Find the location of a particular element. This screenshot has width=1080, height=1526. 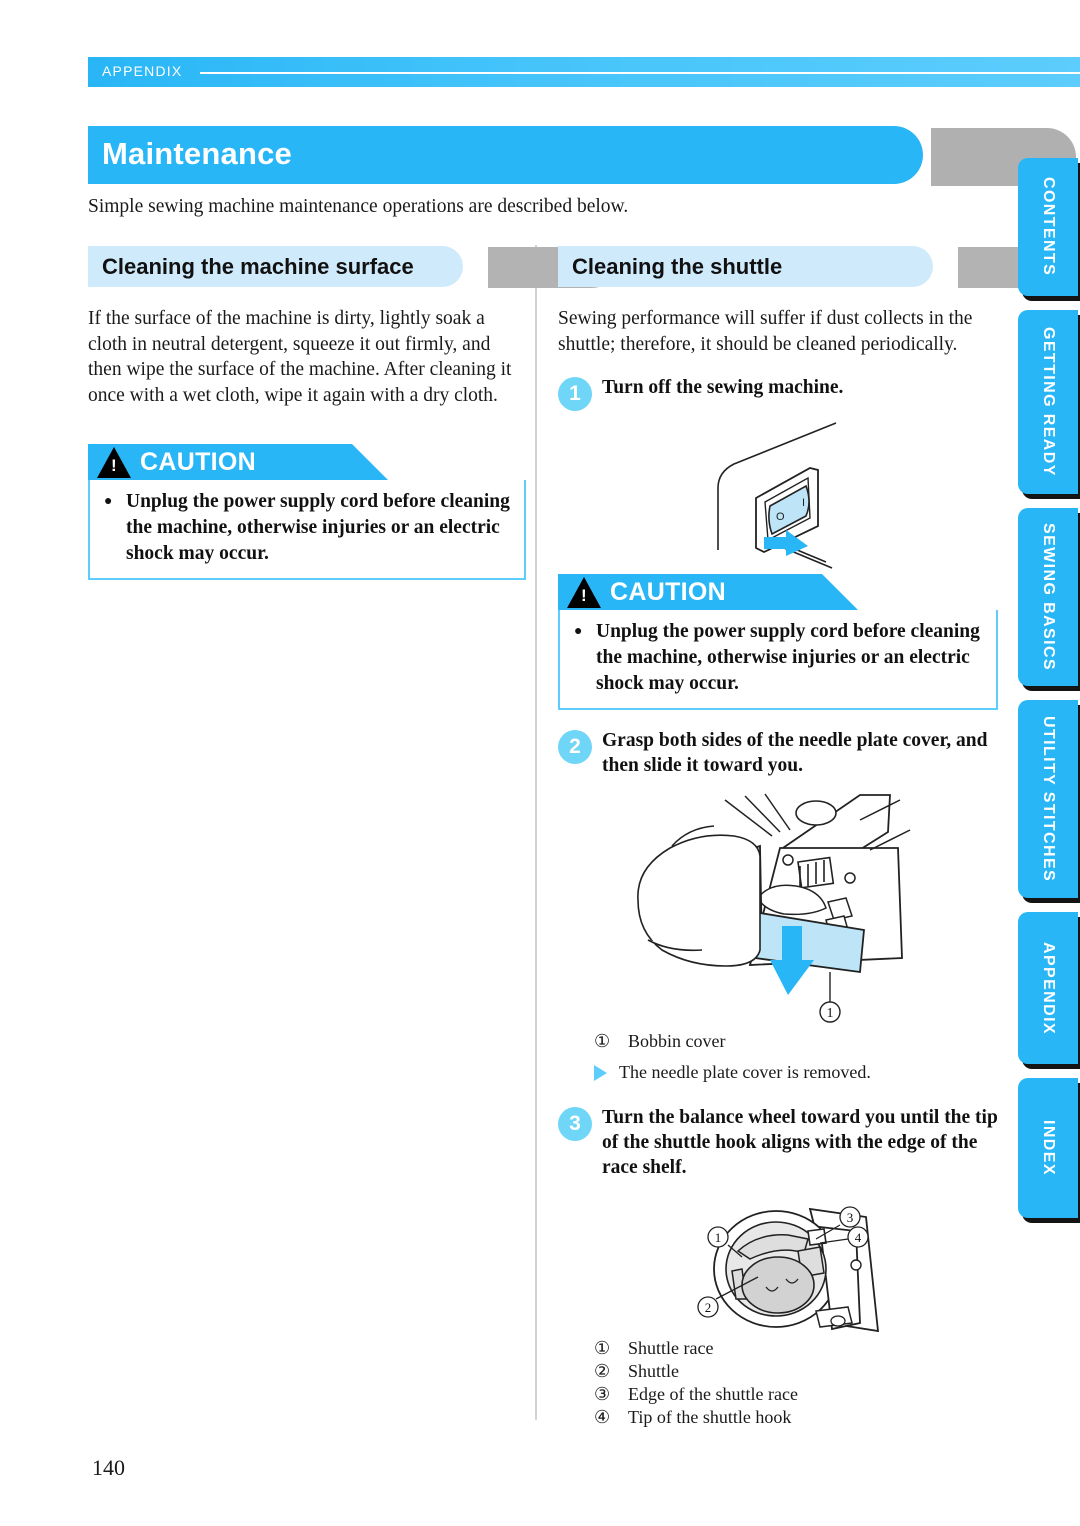

callout-marker: ③ is located at coordinates (602, 1394).